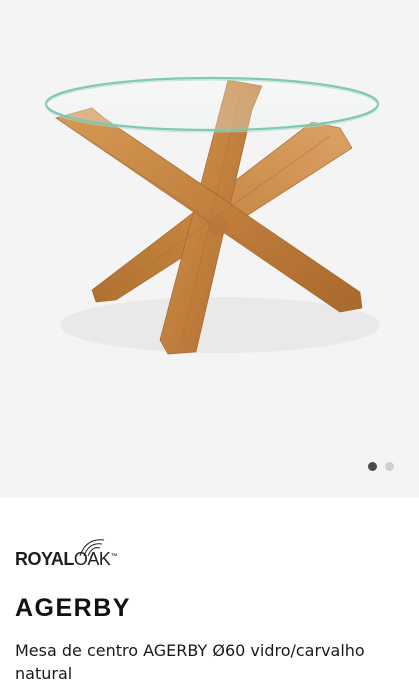 This screenshot has height=698, width=419. What do you see at coordinates (73, 608) in the screenshot?
I see `product-title: AGERBY` at bounding box center [73, 608].